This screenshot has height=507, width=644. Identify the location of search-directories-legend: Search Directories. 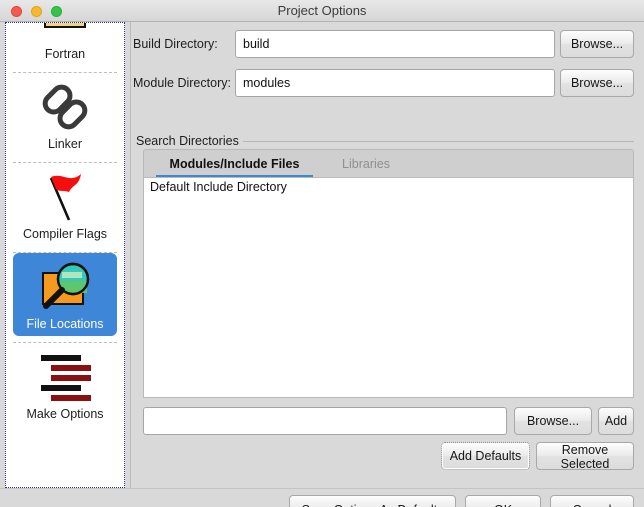
(189, 141).